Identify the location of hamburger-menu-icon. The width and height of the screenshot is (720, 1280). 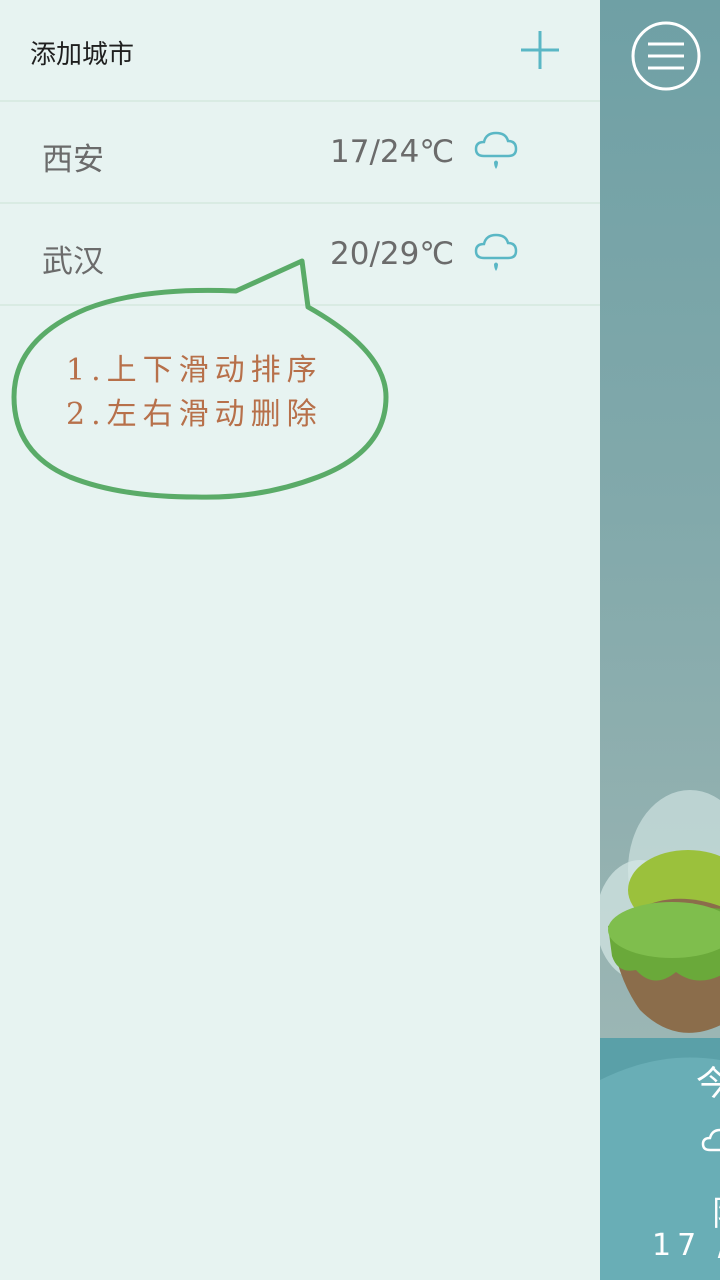
(666, 56).